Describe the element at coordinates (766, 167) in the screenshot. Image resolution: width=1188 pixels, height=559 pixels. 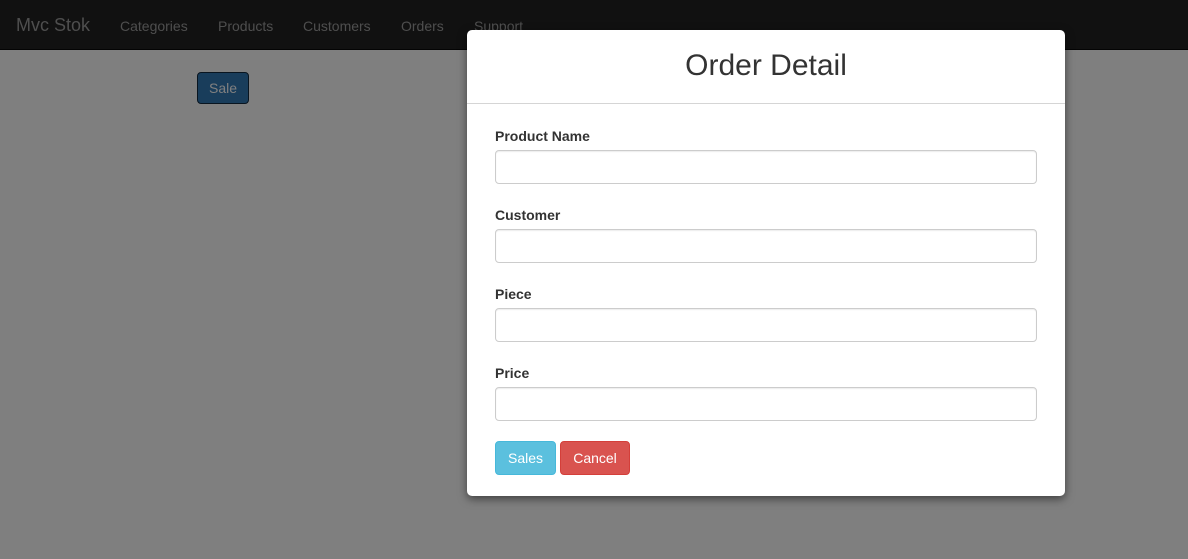
I see `product-name-input` at that location.